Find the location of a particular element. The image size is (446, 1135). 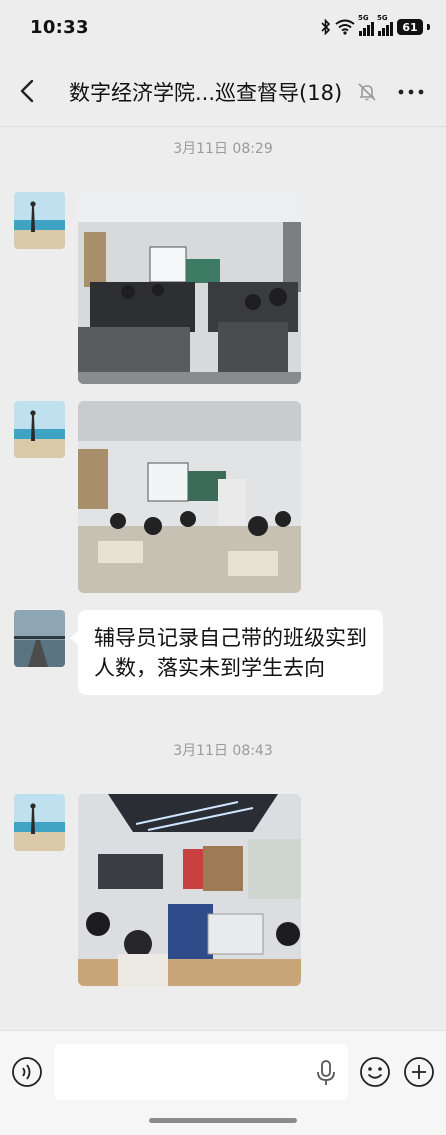

text-message-bubble: 辅导员记录自己带的班级实到 人数，落实未到学生去向 is located at coordinates (230, 652).